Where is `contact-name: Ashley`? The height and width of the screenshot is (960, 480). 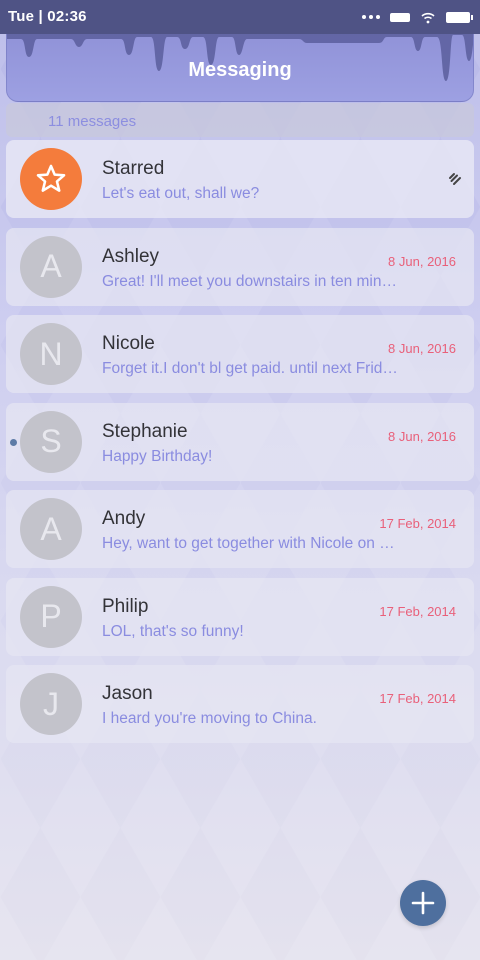
contact-name: Ashley is located at coordinates (131, 256).